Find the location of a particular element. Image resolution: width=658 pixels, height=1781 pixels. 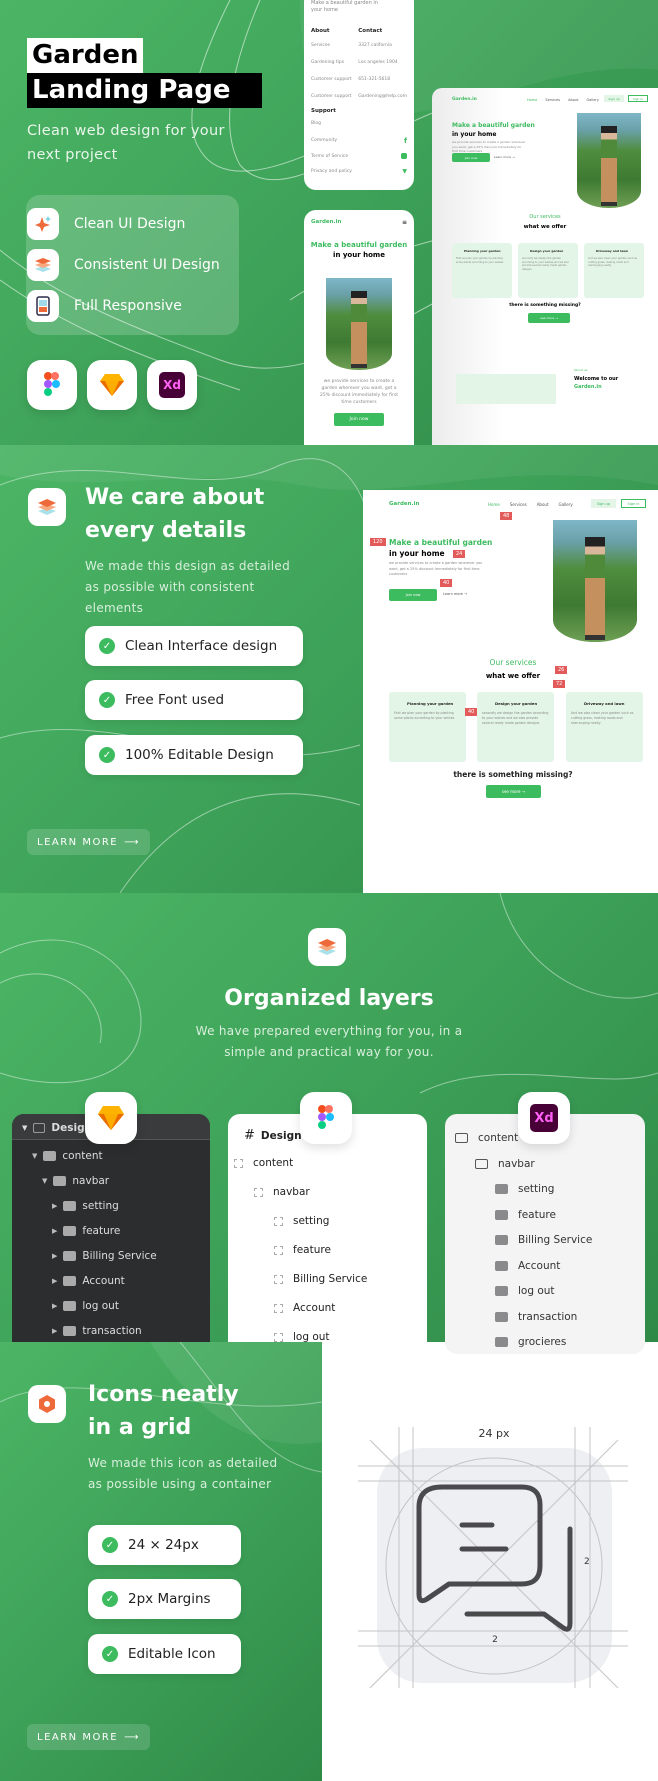

services-title: what we offer is located at coordinates (545, 227).